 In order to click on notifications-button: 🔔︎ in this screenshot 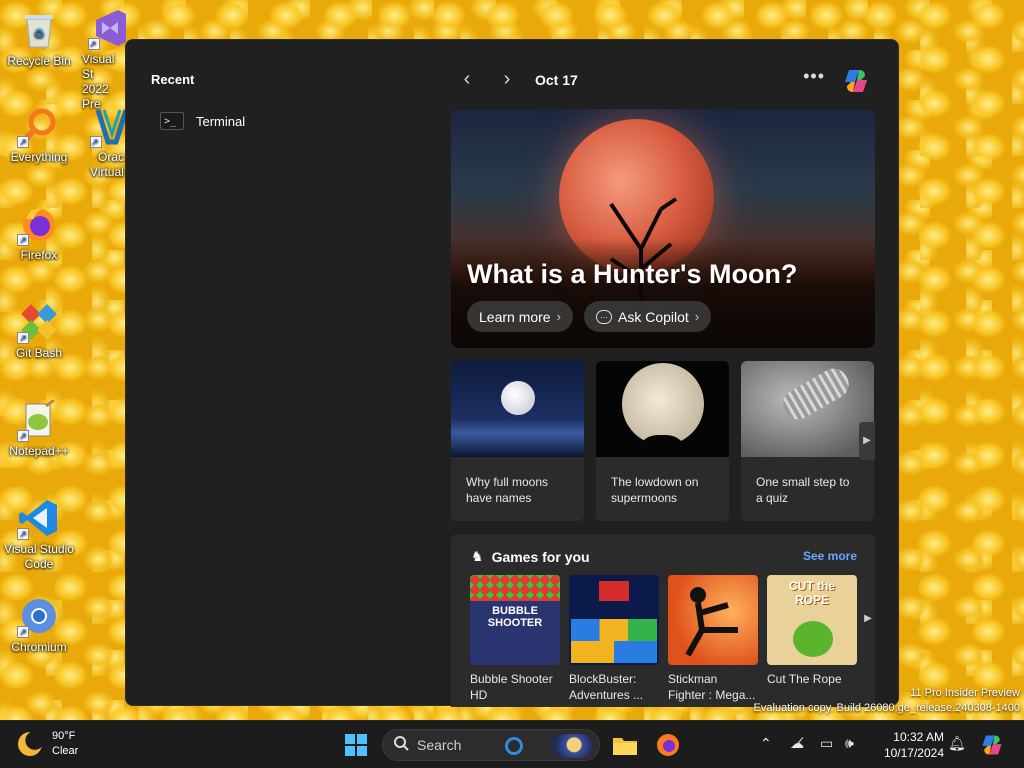, I will do `click(957, 743)`.